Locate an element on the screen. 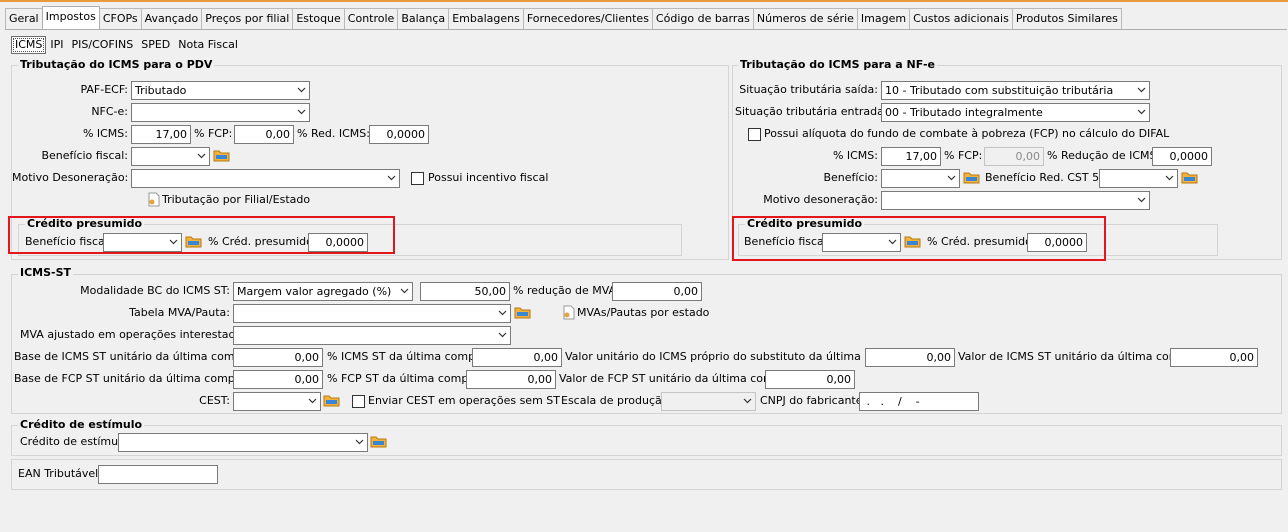  tabela-mva-select is located at coordinates (372, 313).